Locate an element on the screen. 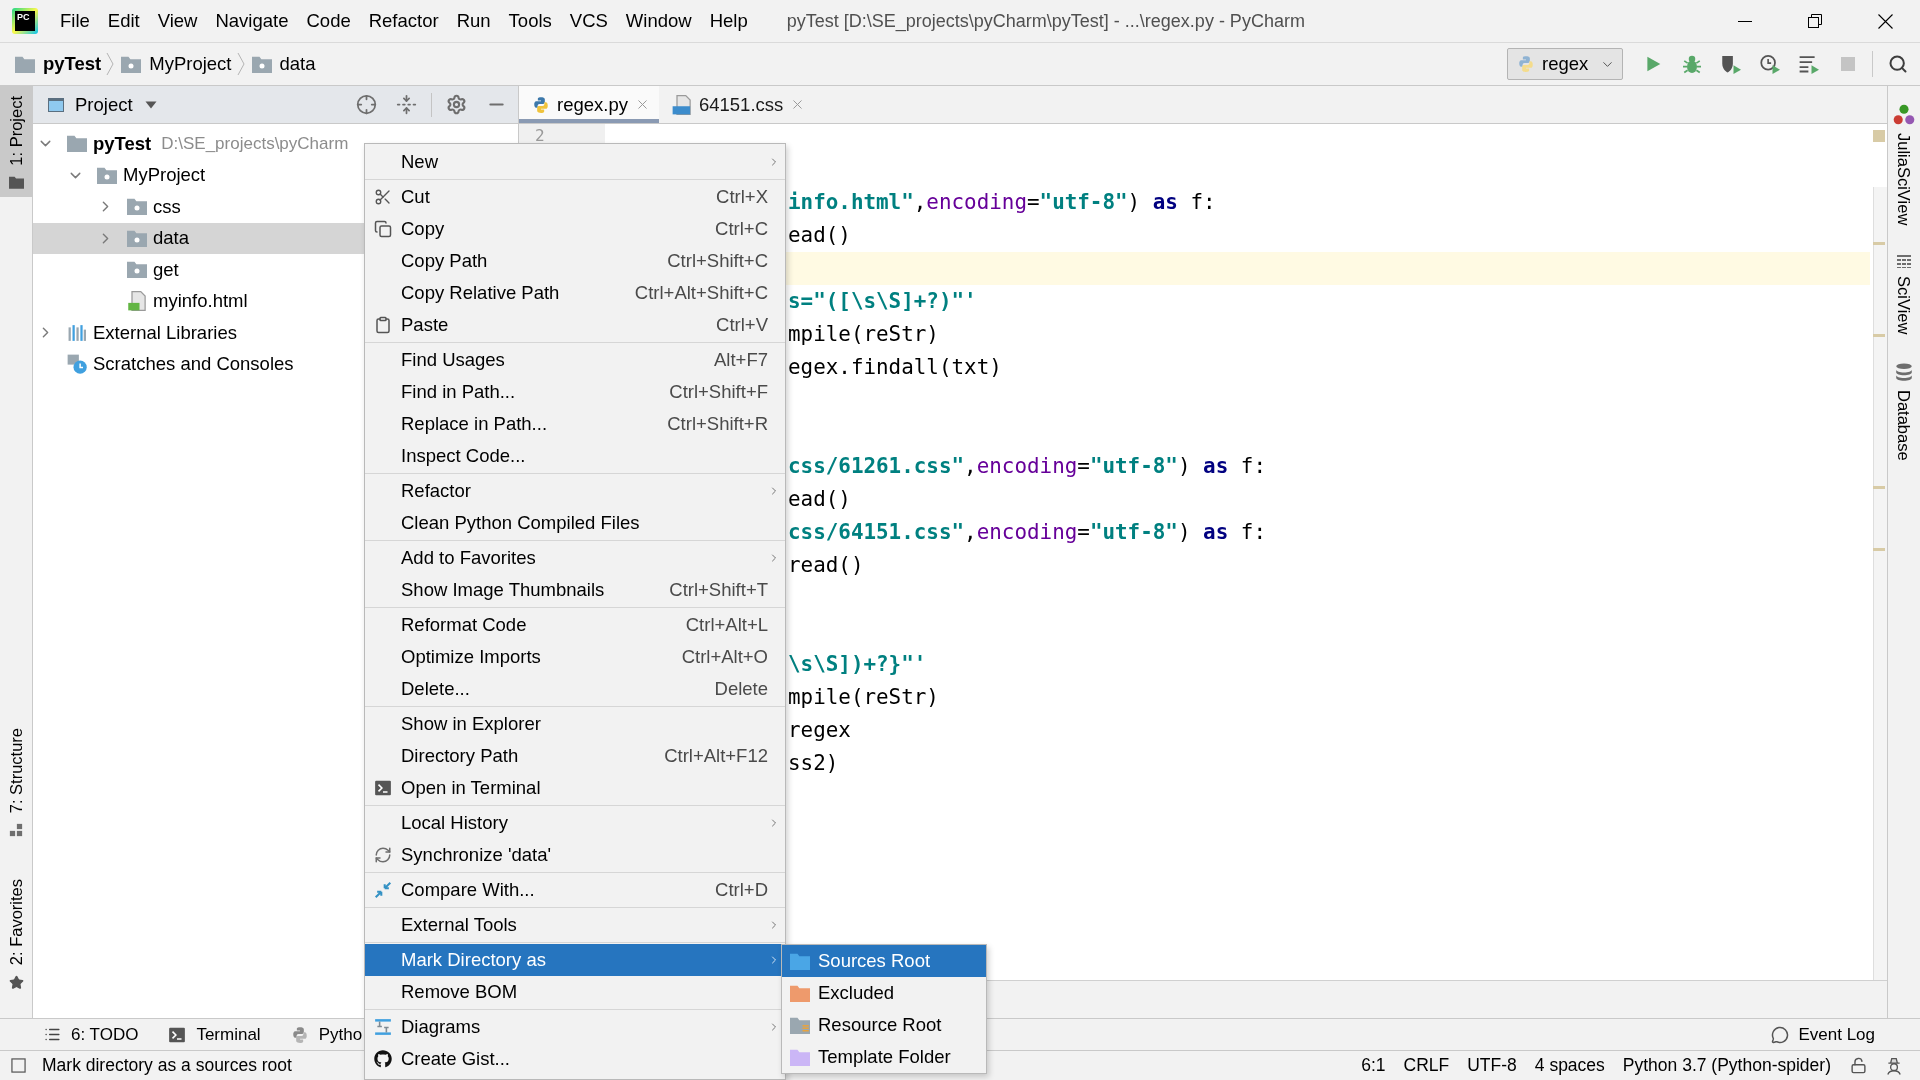  list-play-icon is located at coordinates (1808, 64).